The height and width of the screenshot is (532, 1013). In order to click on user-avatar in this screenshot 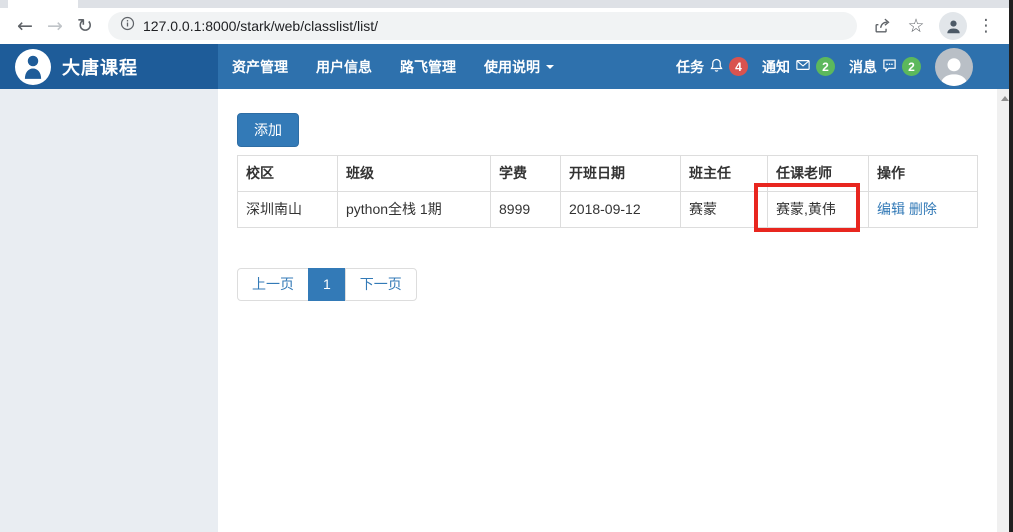, I will do `click(954, 66)`.